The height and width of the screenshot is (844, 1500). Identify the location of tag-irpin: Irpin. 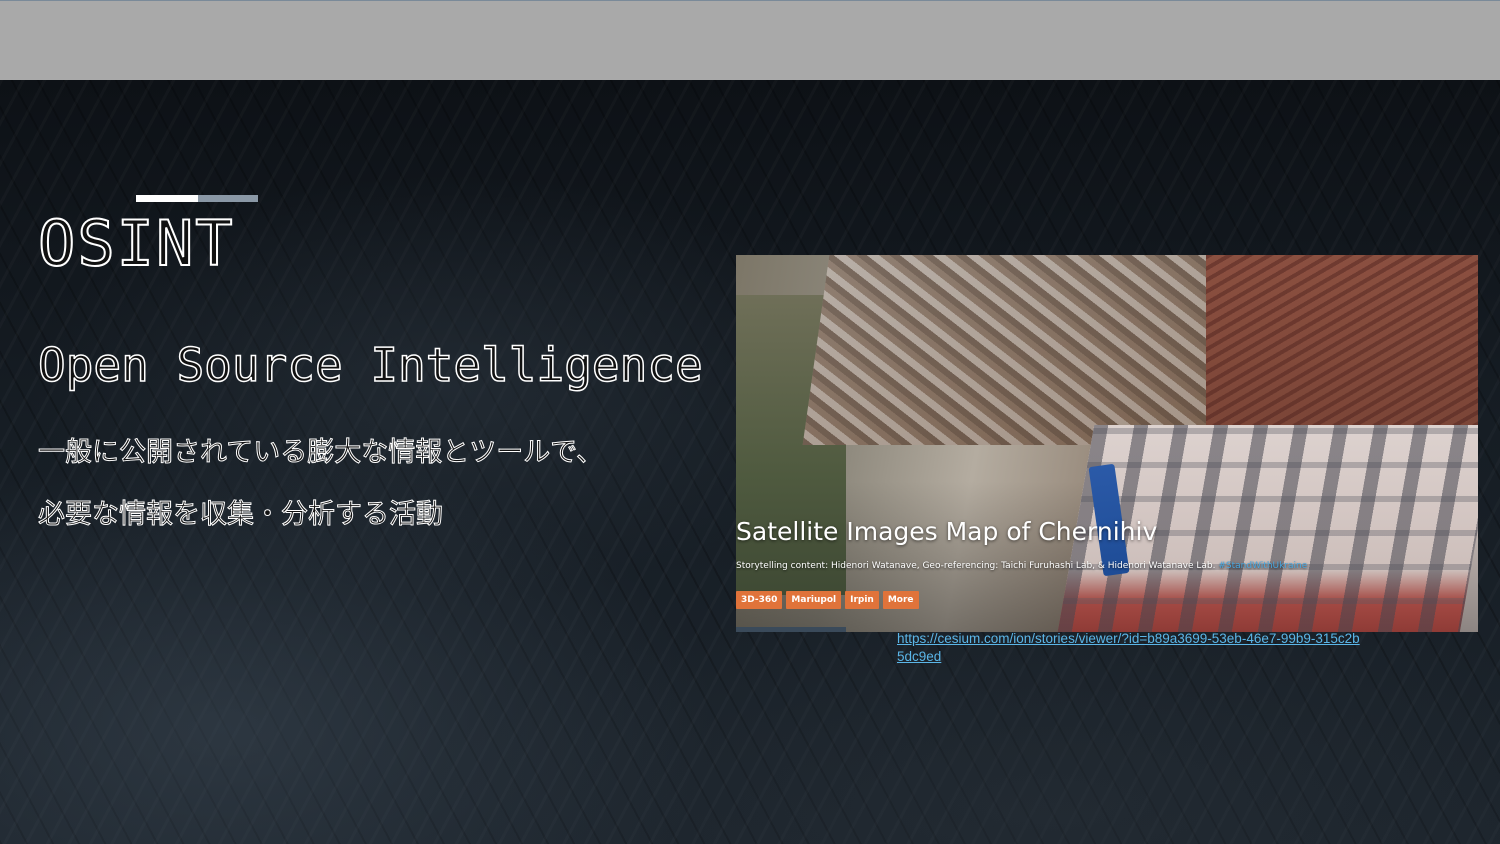
(862, 600).